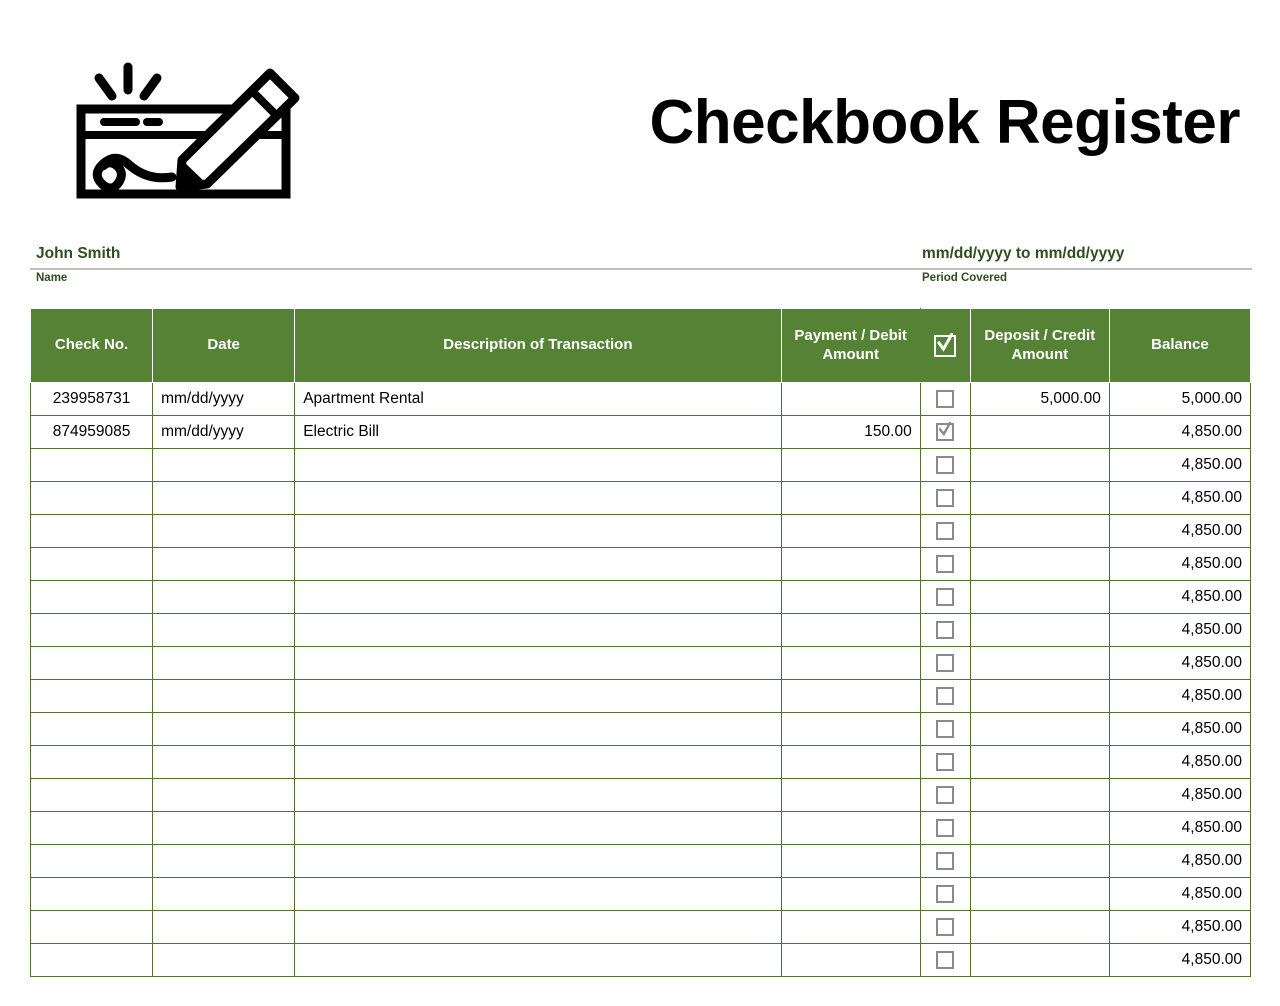  What do you see at coordinates (1039, 399) in the screenshot?
I see `cell-deposit: 5,000.00` at bounding box center [1039, 399].